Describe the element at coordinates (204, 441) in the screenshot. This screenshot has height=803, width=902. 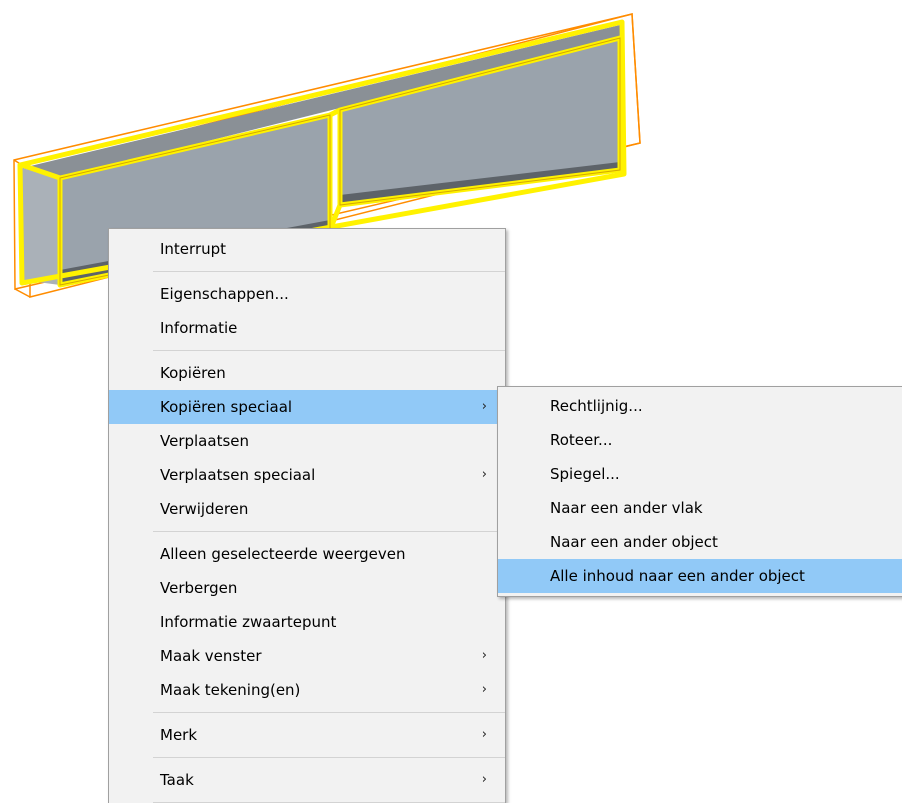
I see `menu-item-label: Verplaatsen` at that location.